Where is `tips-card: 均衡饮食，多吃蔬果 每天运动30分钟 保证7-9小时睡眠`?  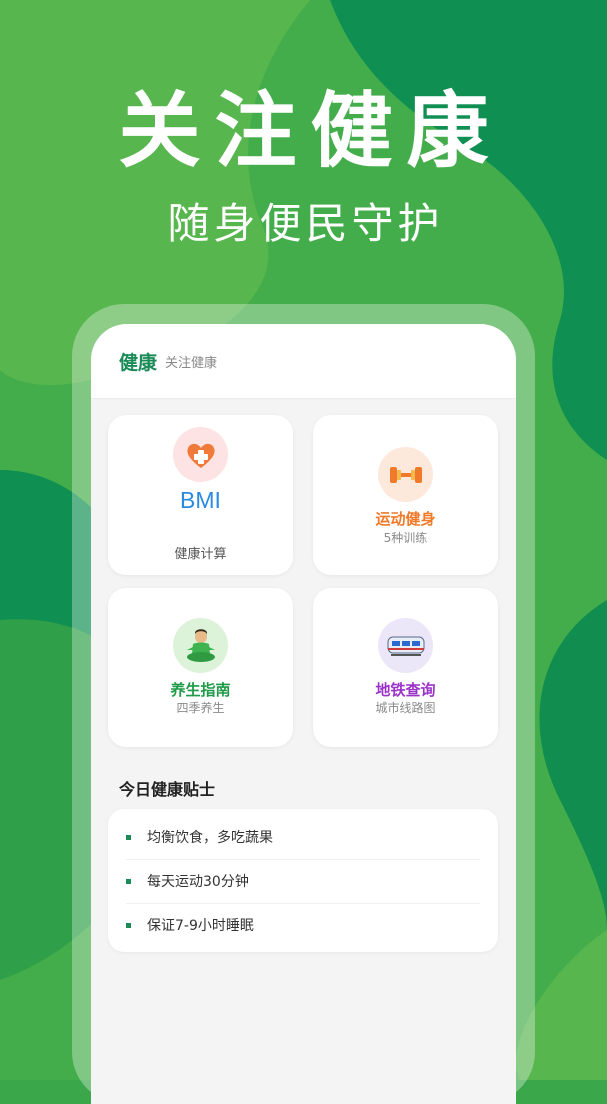 tips-card: 均衡饮食，多吃蔬果 每天运动30分钟 保证7-9小时睡眠 is located at coordinates (303, 880).